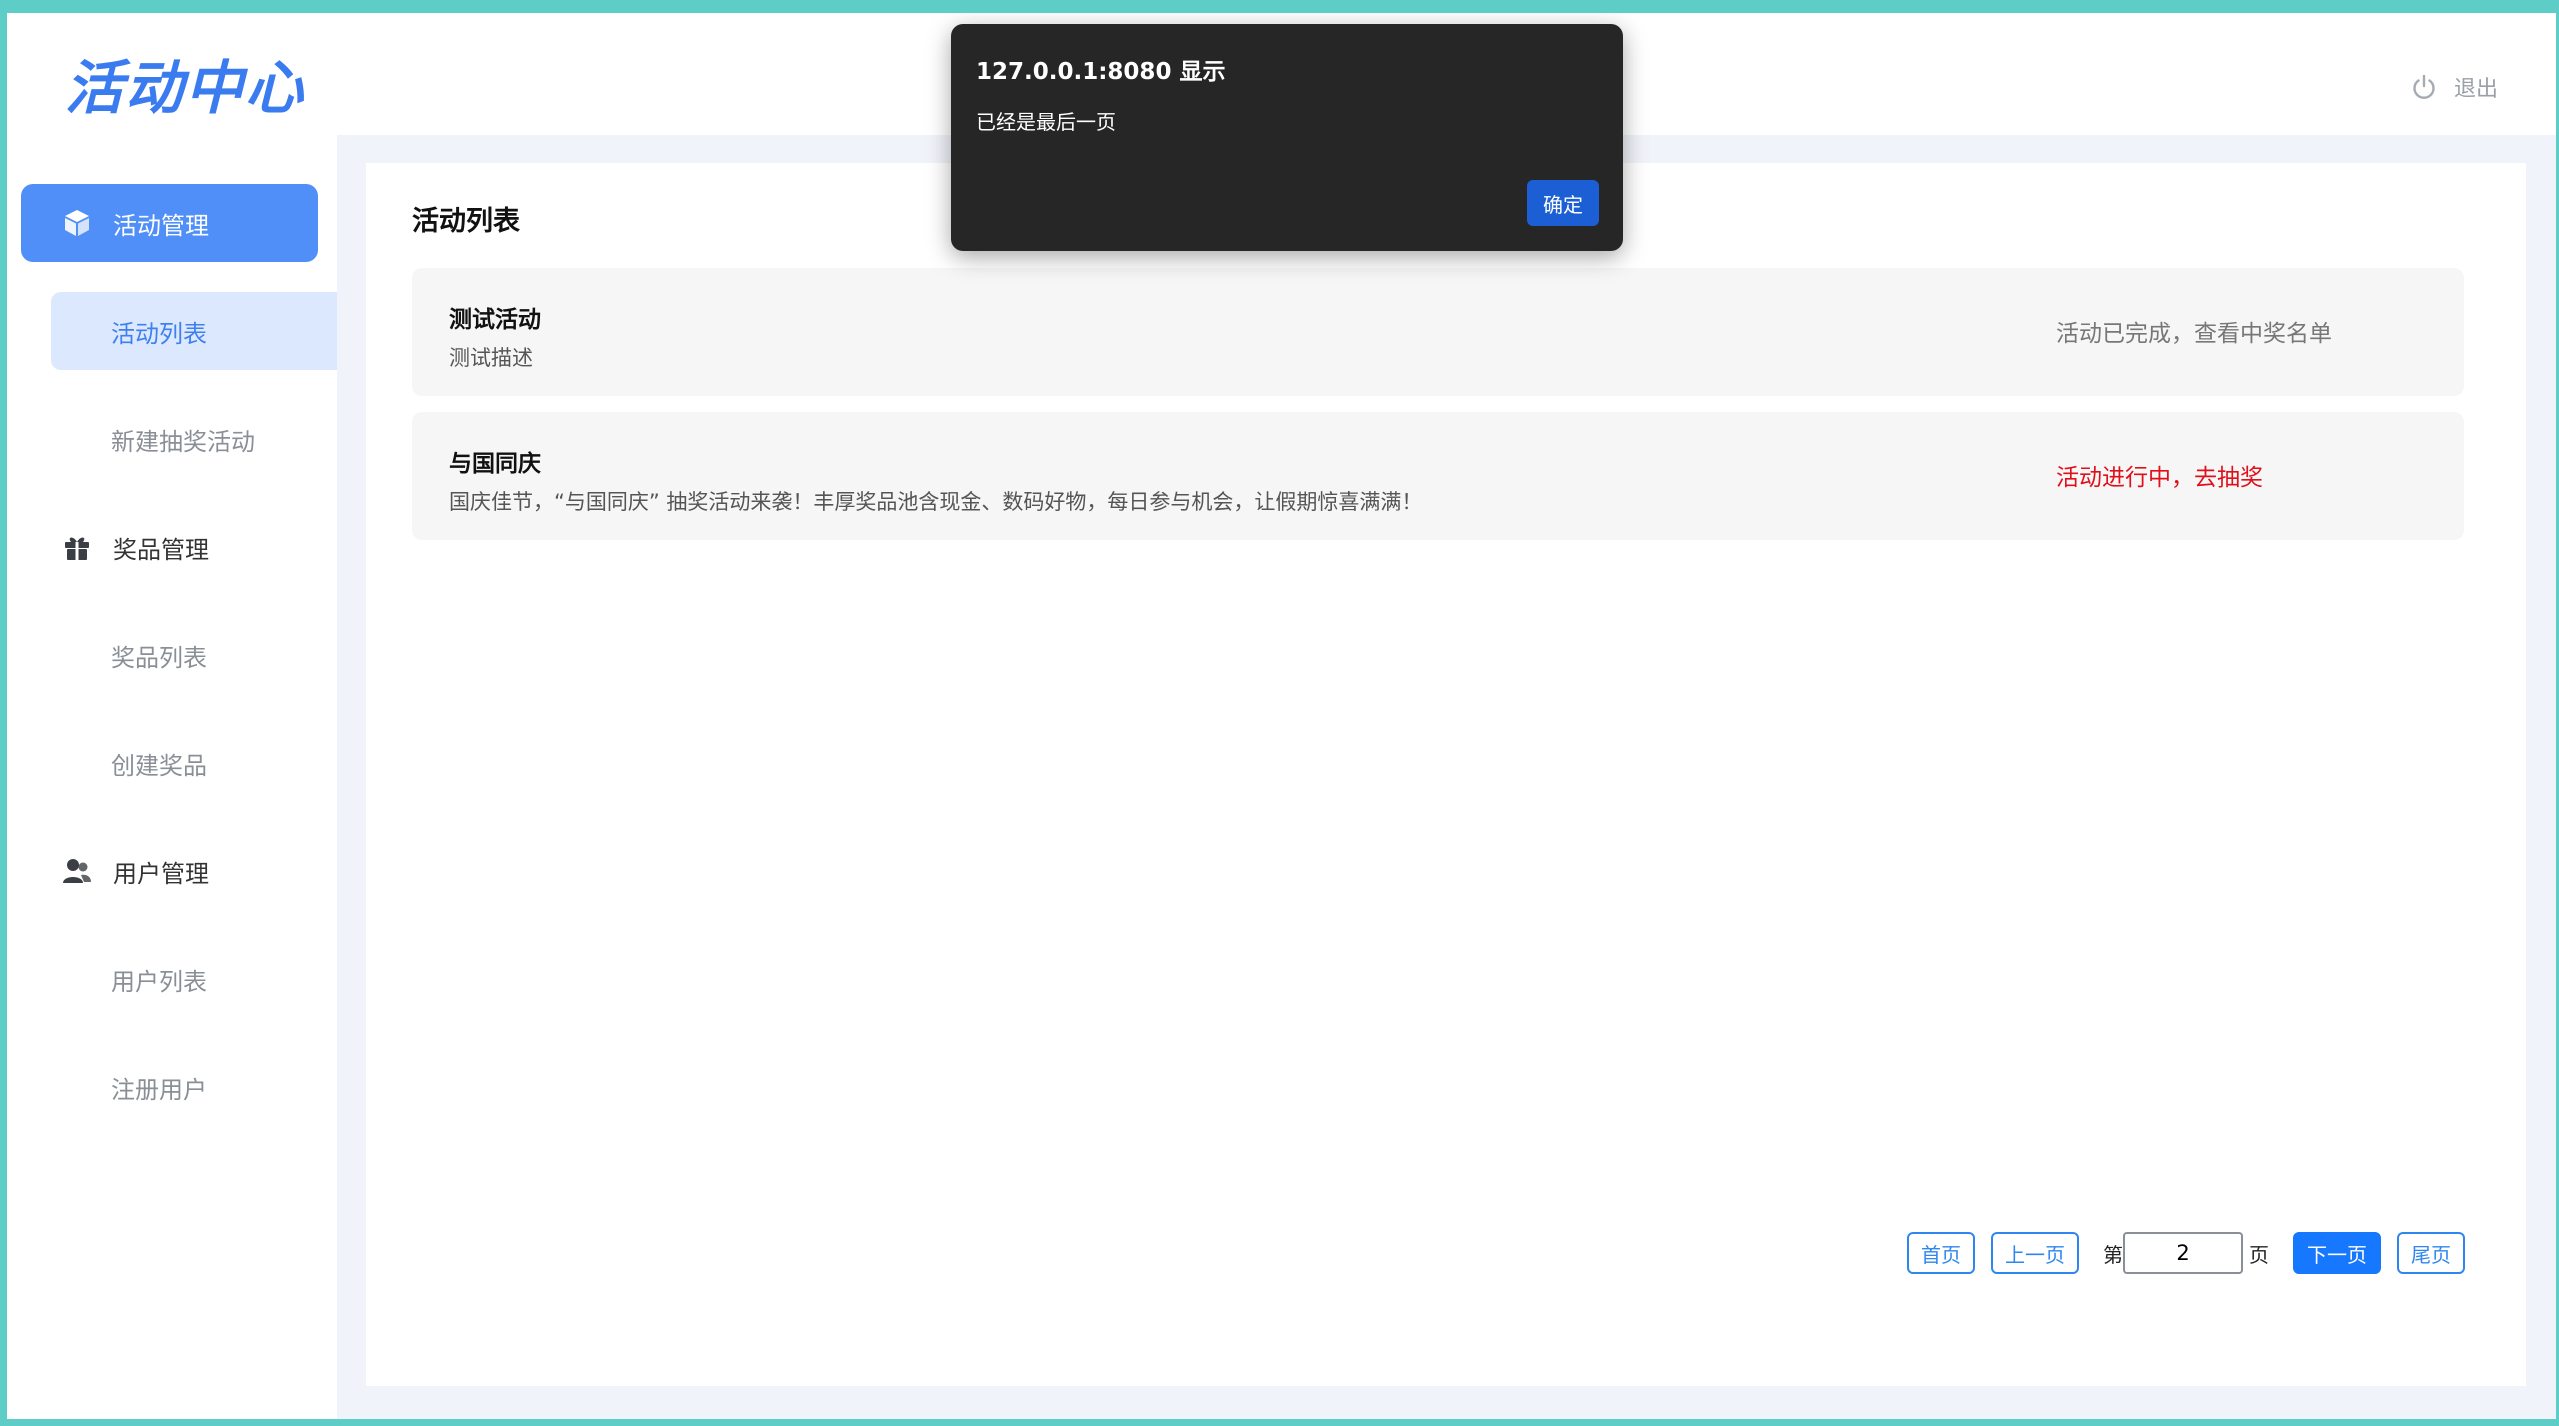 This screenshot has width=2559, height=1426. Describe the element at coordinates (2194, 331) in the screenshot. I see `activity-status-link: 活动已完成，查看中奖名单` at that location.